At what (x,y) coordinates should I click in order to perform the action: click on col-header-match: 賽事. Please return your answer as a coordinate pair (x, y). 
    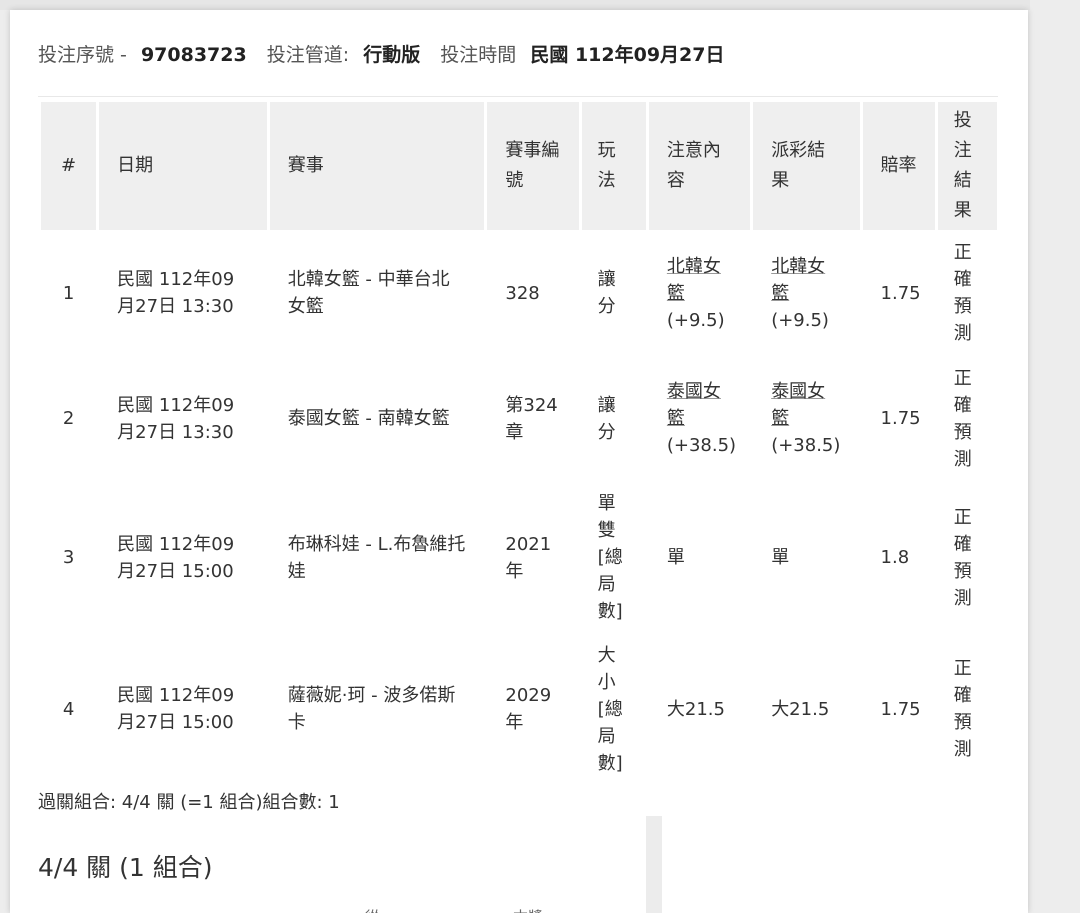
    Looking at the image, I should click on (377, 166).